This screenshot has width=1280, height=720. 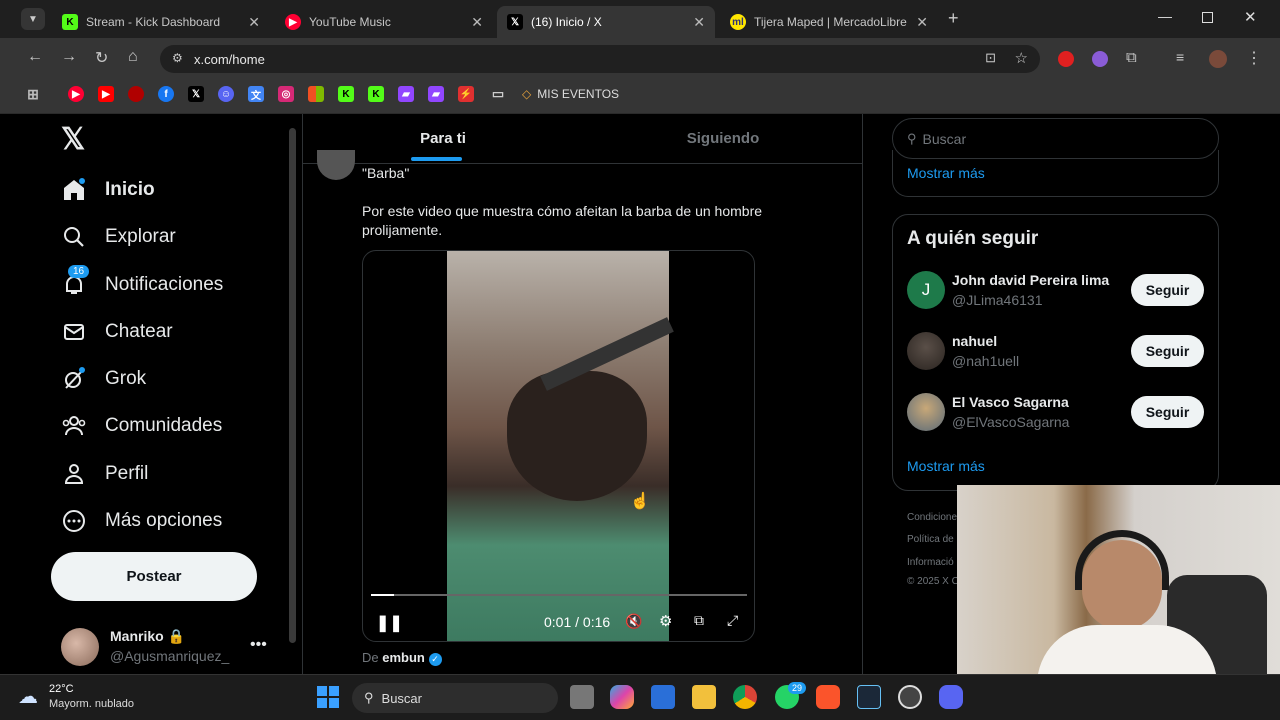 What do you see at coordinates (384, 22) in the screenshot?
I see `tab-youtube-music: ▶ YouTube Music ✕` at bounding box center [384, 22].